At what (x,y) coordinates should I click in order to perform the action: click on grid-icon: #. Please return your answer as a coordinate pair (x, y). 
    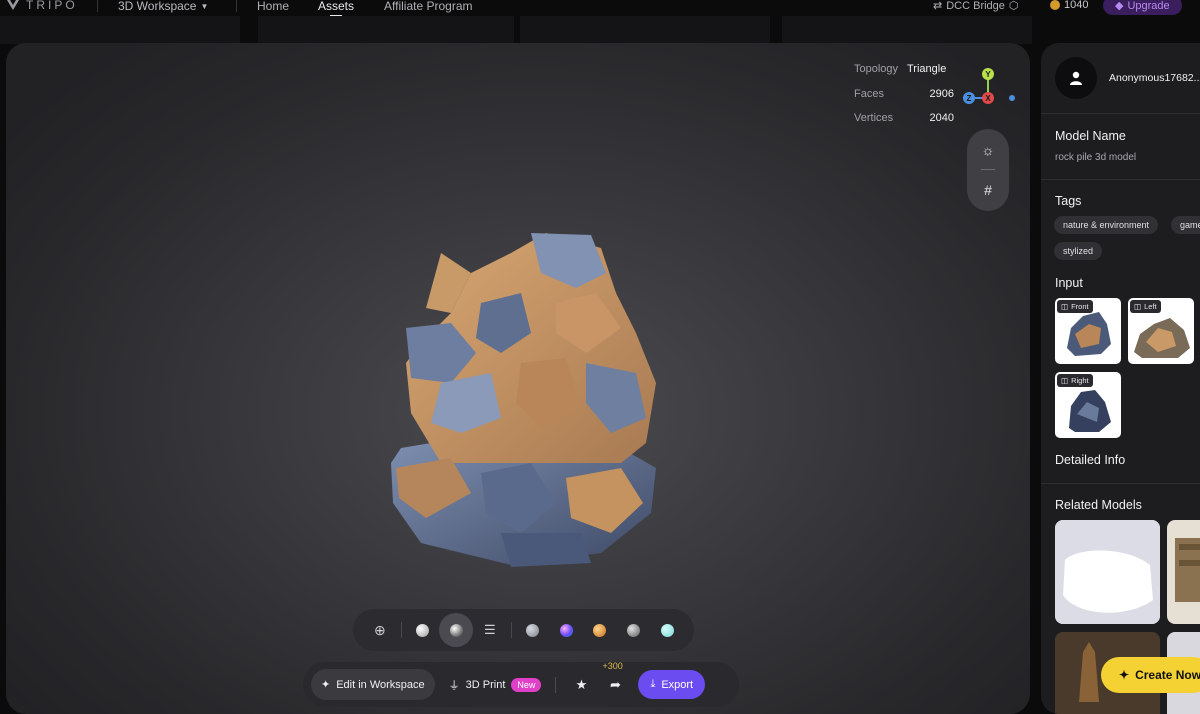
    Looking at the image, I should click on (988, 190).